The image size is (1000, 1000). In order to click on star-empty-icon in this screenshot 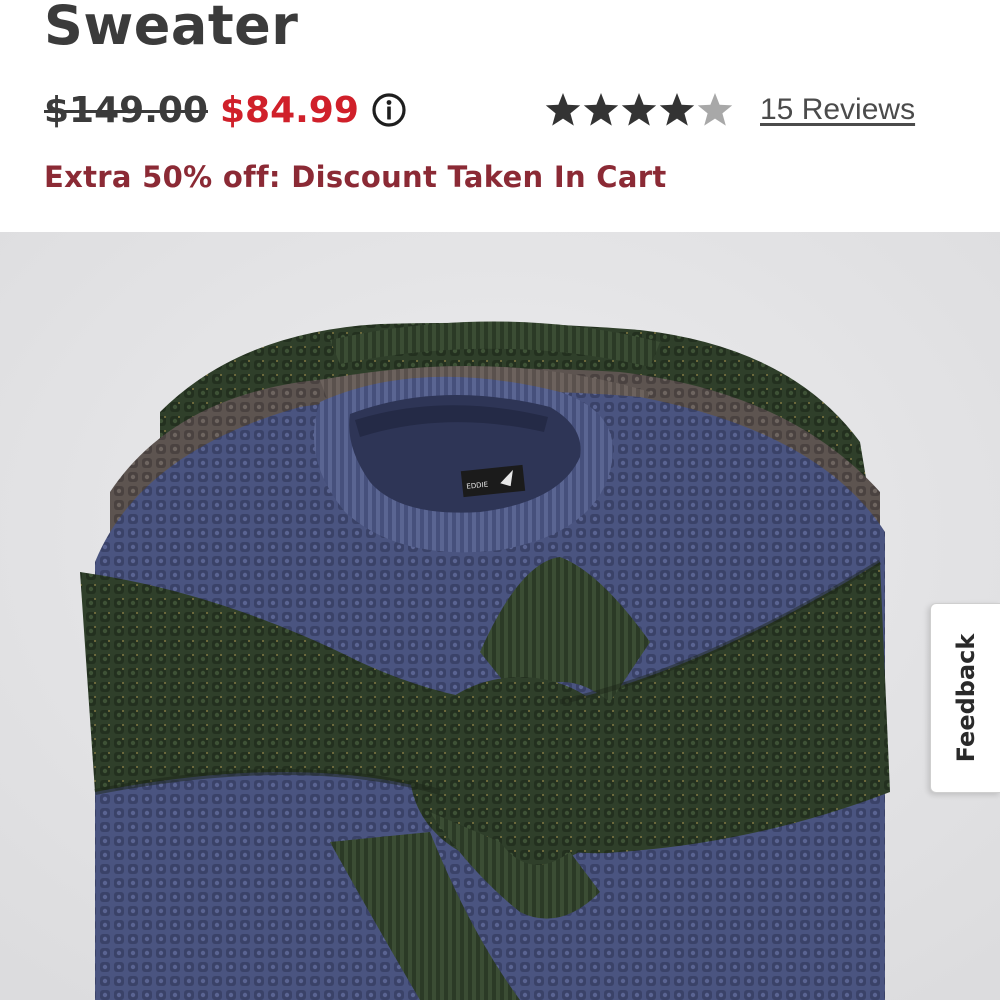, I will do `click(715, 110)`.